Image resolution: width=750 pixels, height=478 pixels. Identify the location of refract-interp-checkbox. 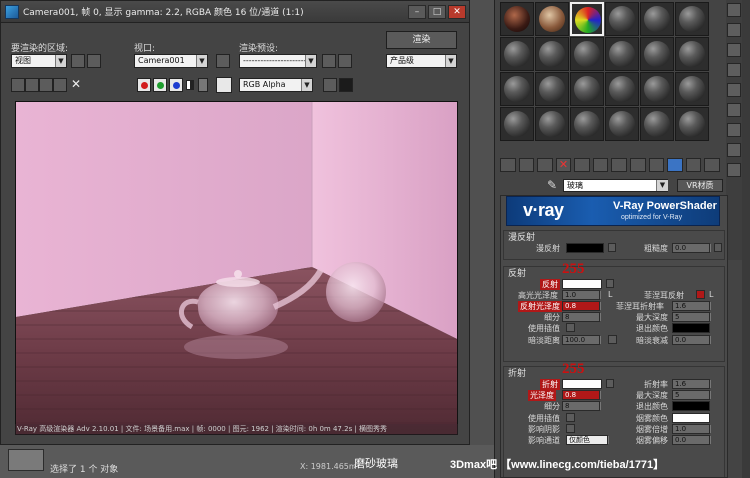
(570, 417).